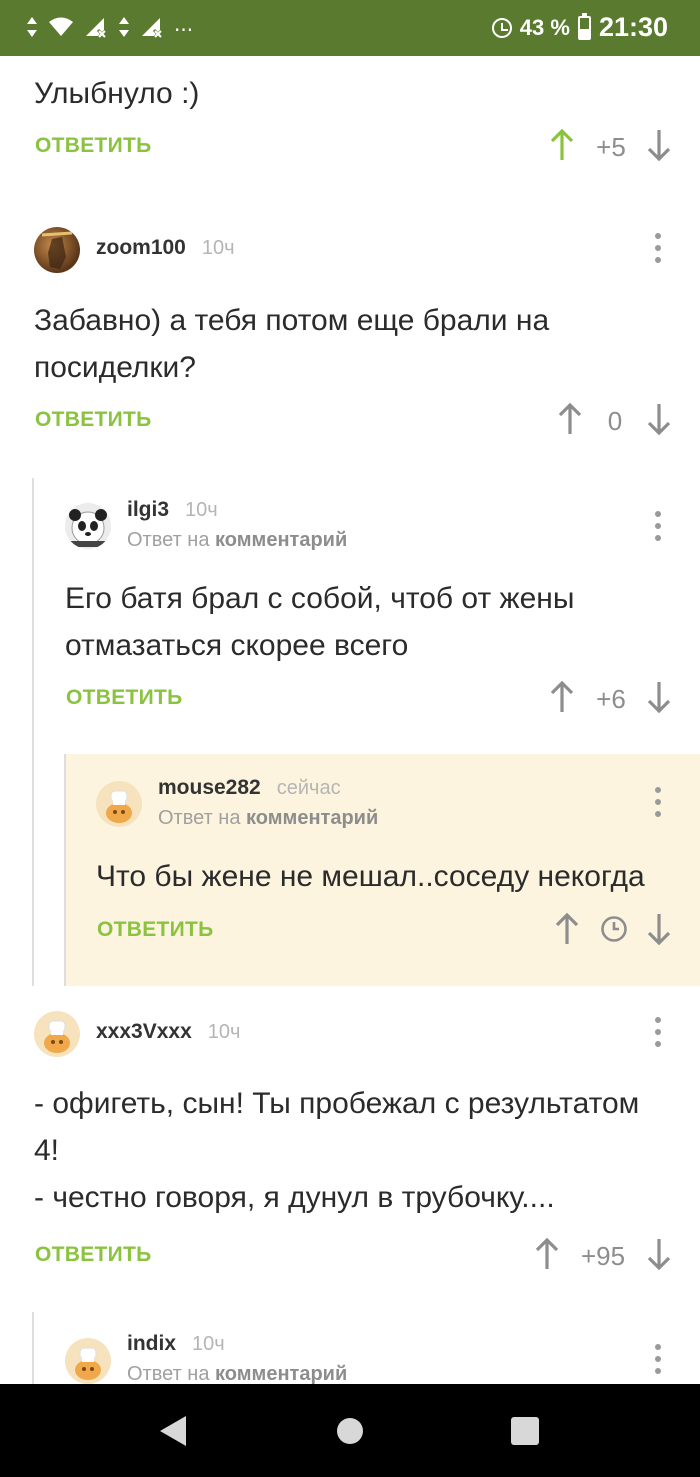 The height and width of the screenshot is (1477, 700). Describe the element at coordinates (109, 29) in the screenshot. I see `status-icons-left: ···` at that location.